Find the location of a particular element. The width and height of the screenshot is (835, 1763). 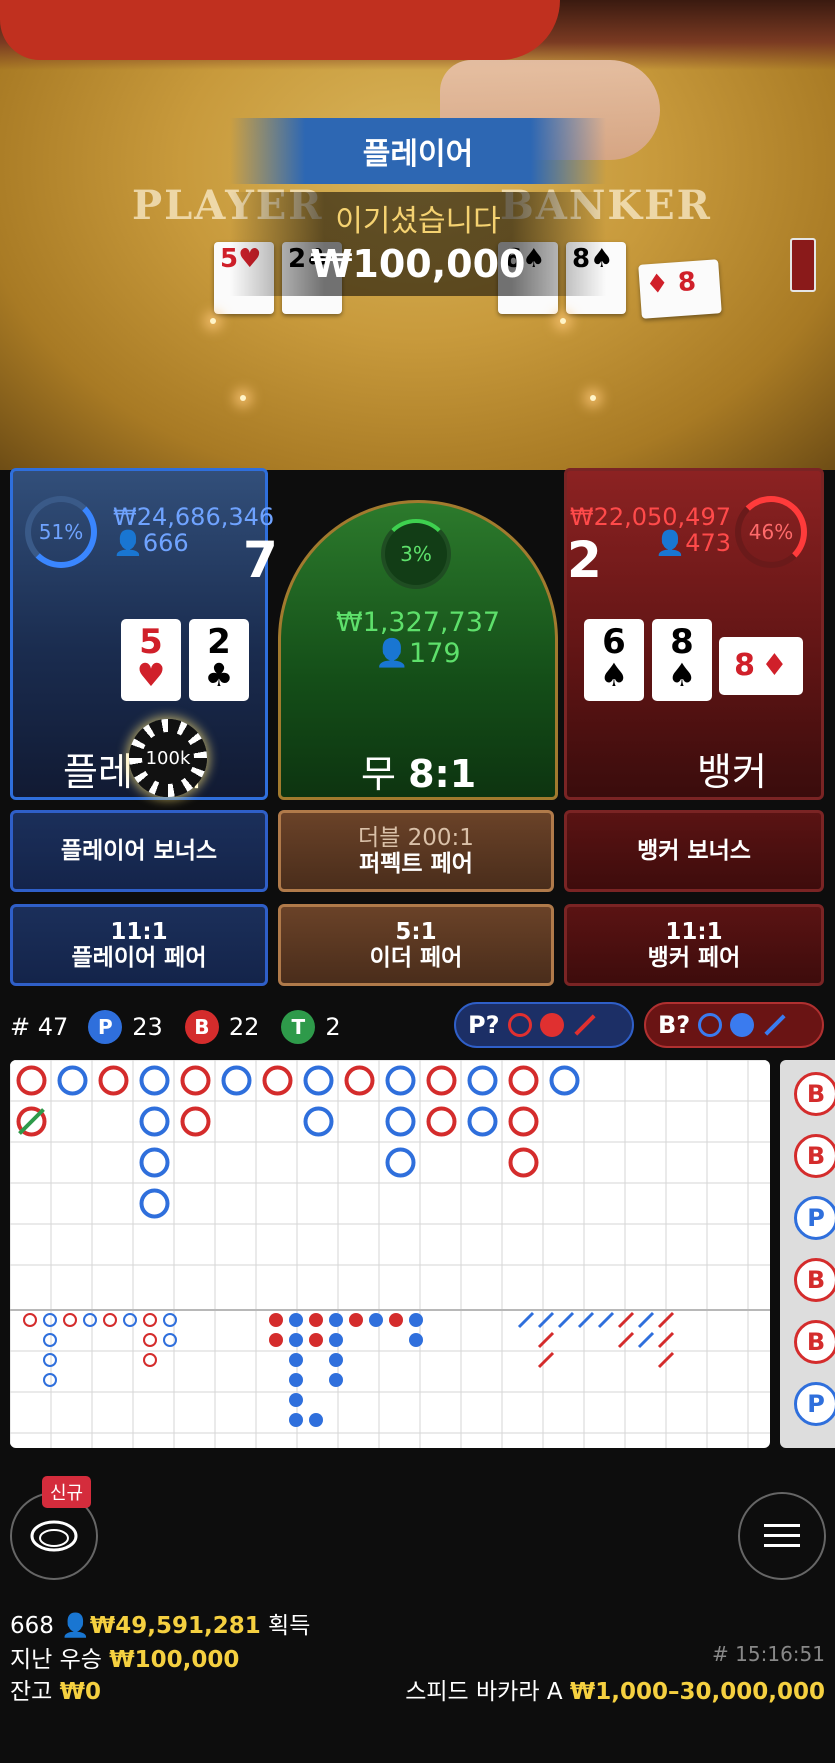

tie-percent: 3% is located at coordinates (416, 554).